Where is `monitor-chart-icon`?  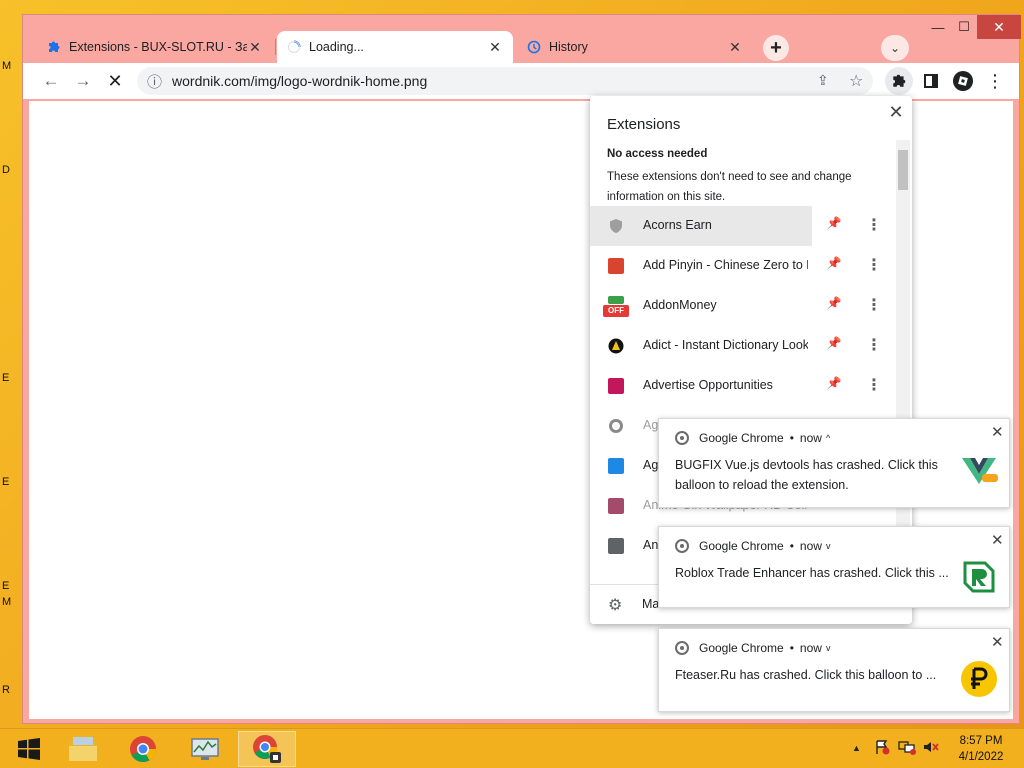 monitor-chart-icon is located at coordinates (205, 749).